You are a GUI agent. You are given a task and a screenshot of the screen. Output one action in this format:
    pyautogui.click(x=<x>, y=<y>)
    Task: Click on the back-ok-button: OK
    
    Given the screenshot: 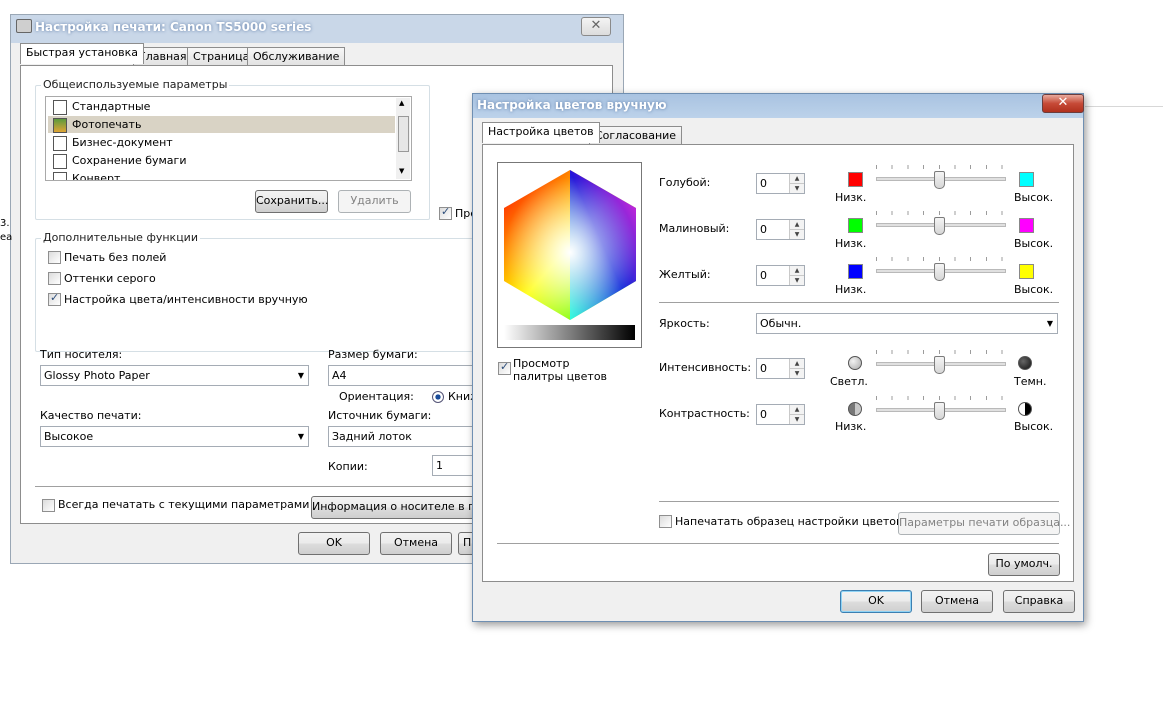 What is the action you would take?
    pyautogui.click(x=334, y=543)
    